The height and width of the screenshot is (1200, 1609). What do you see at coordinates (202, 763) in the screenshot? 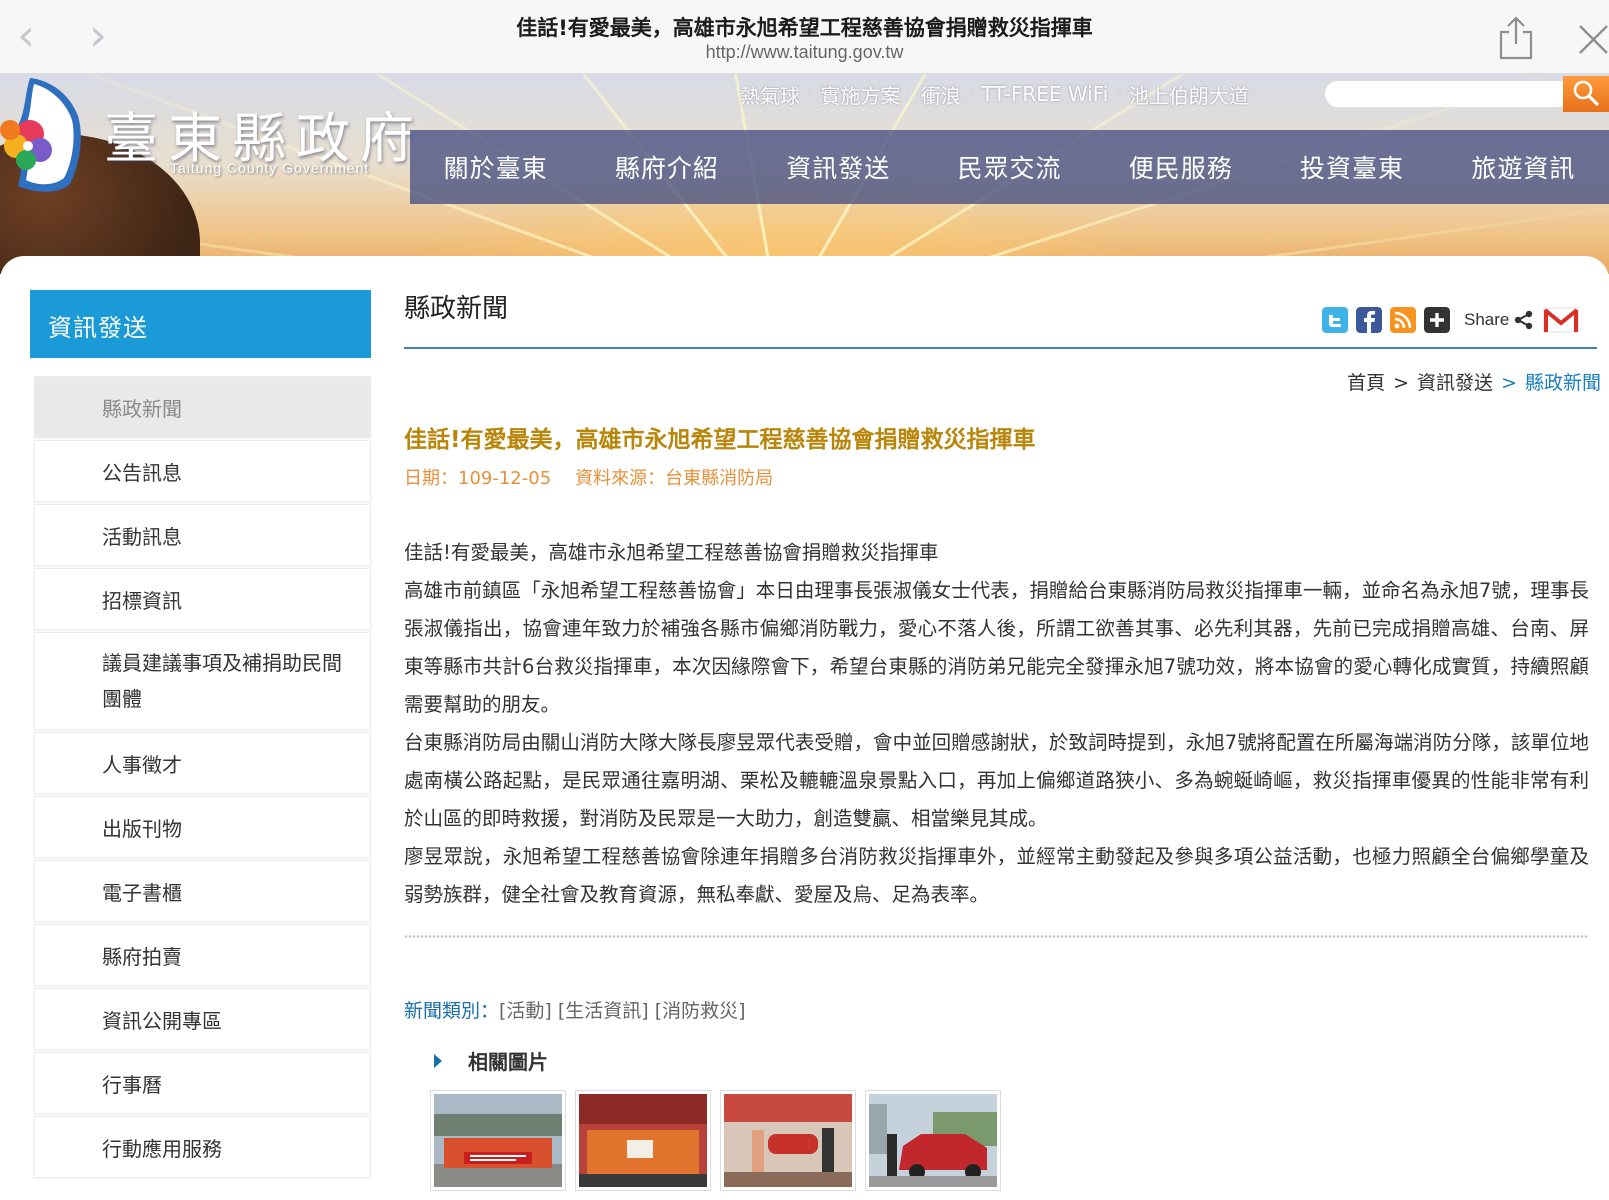
I see `sidebar-item-recruitment: 人事徵才` at bounding box center [202, 763].